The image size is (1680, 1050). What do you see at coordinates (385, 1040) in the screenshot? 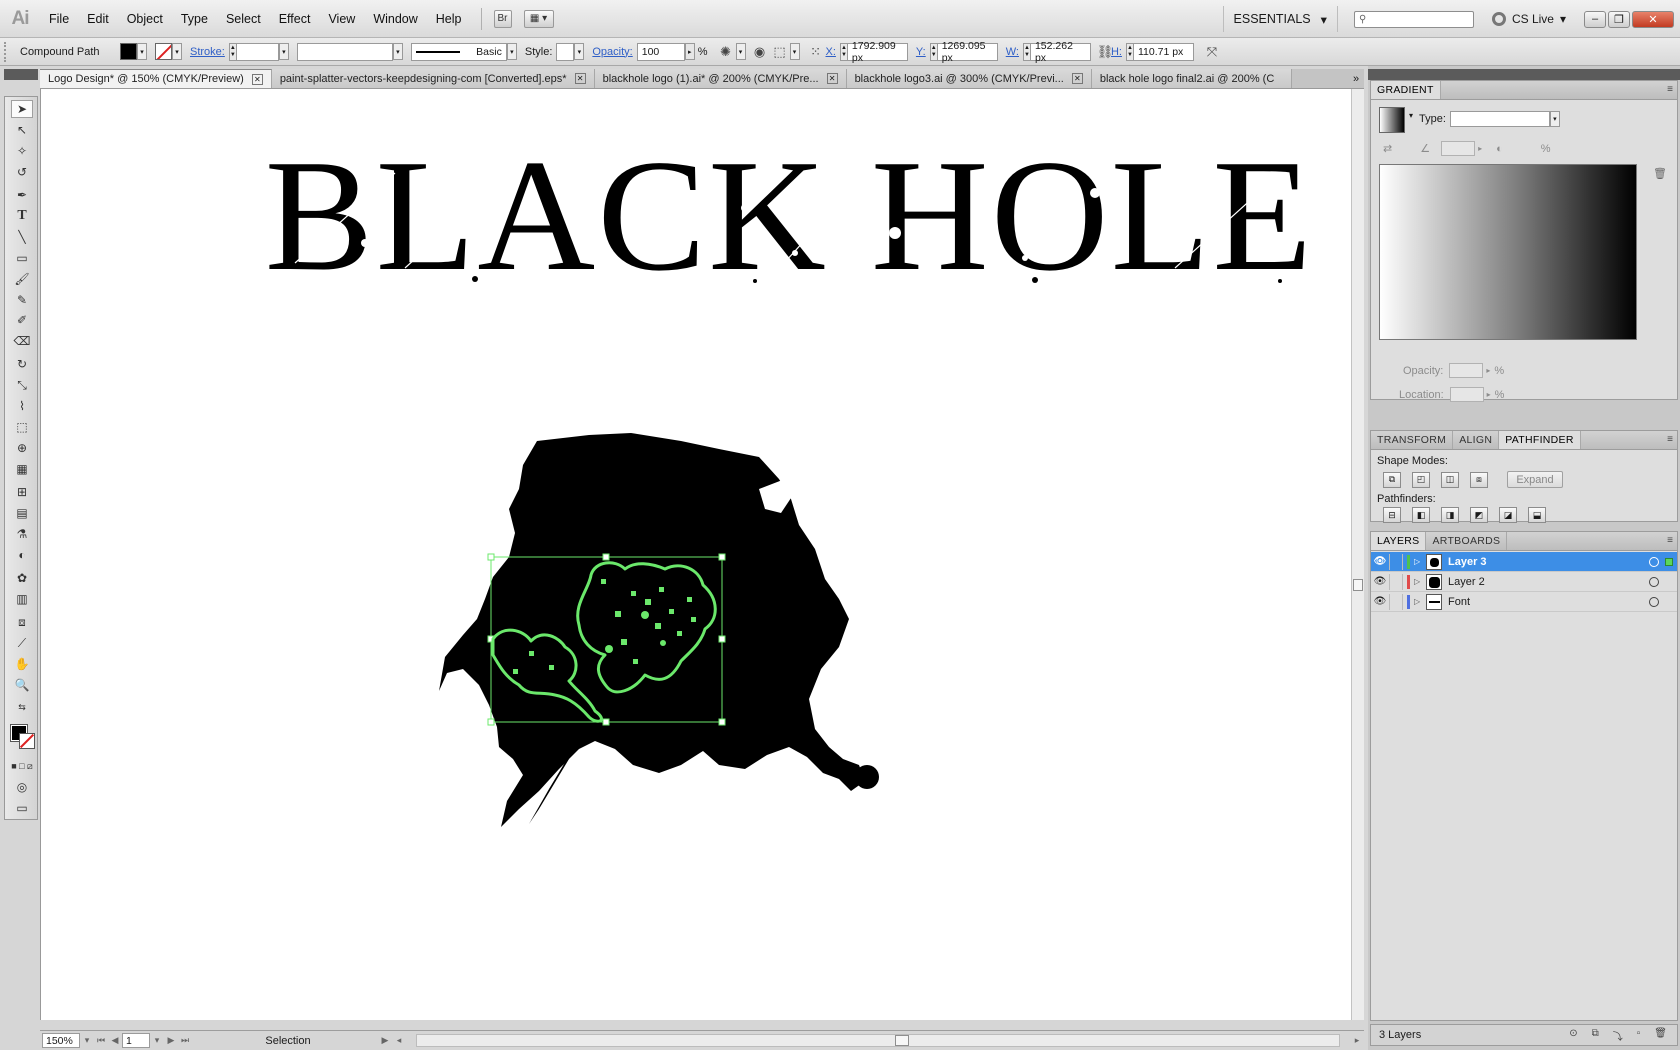
I see `status-menu-icon: ▶` at bounding box center [385, 1040].